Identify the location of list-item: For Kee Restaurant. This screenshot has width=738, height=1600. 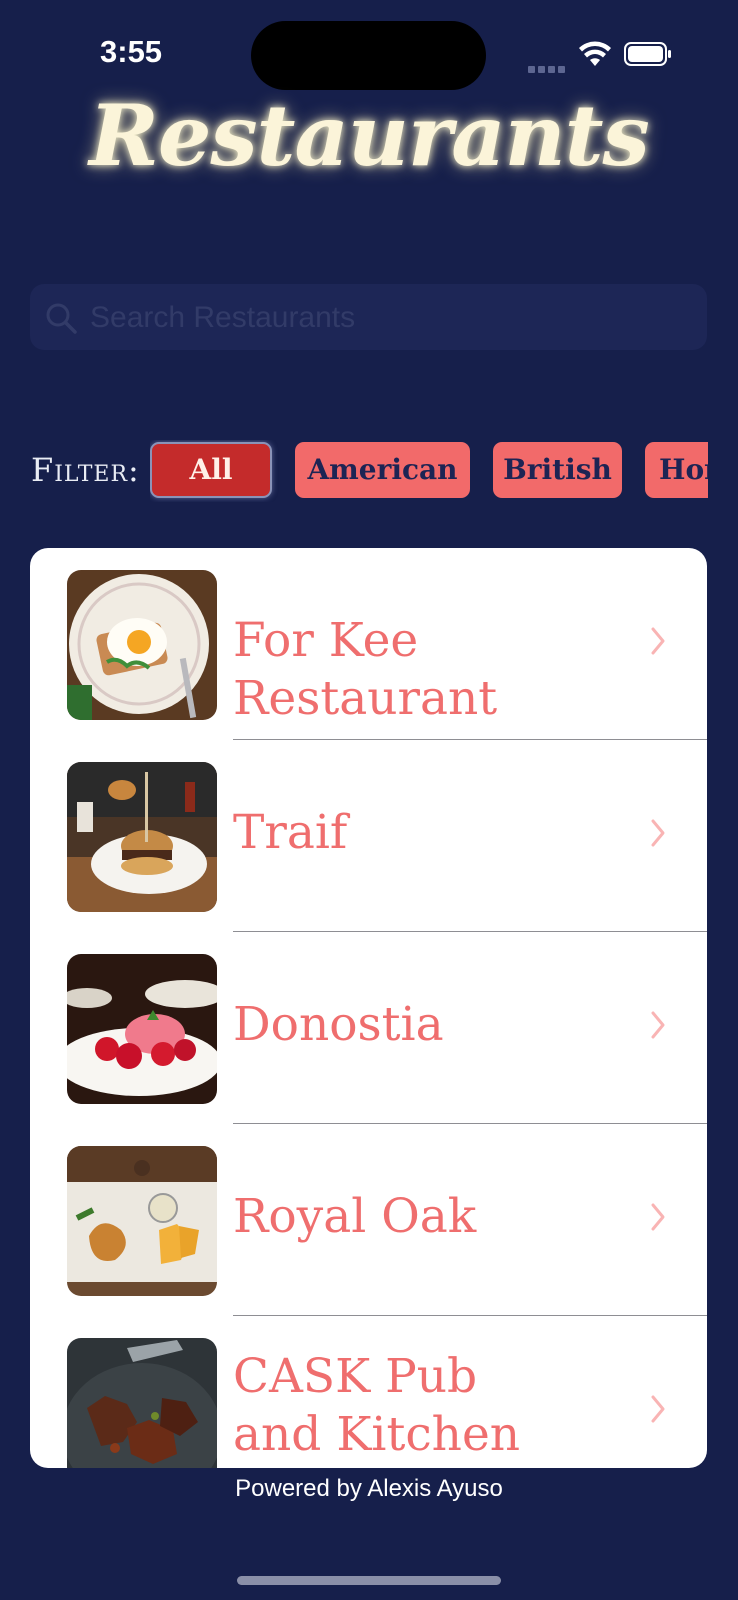
(368, 644).